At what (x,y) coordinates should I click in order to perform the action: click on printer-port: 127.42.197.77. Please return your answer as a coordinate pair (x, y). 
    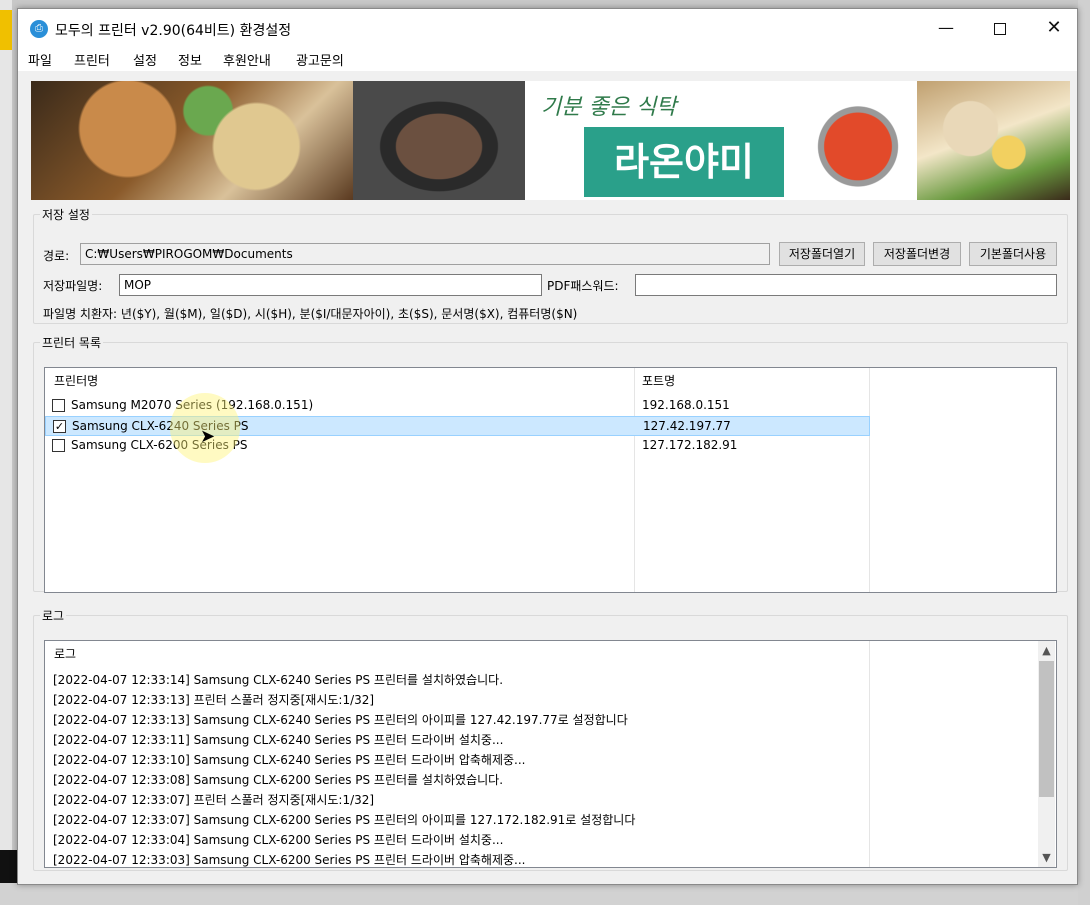
    Looking at the image, I should click on (687, 426).